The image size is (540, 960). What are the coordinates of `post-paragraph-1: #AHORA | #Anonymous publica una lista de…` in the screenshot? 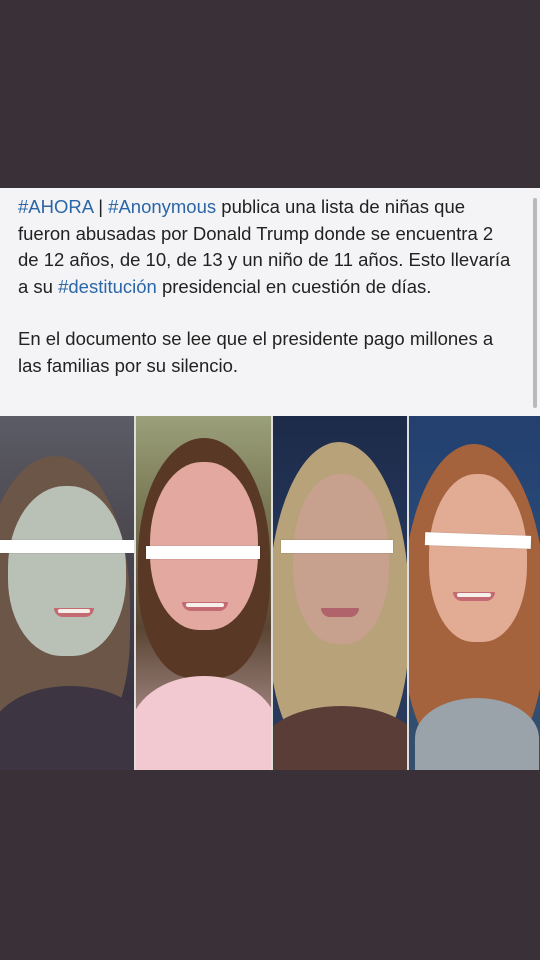 It's located at (268, 247).